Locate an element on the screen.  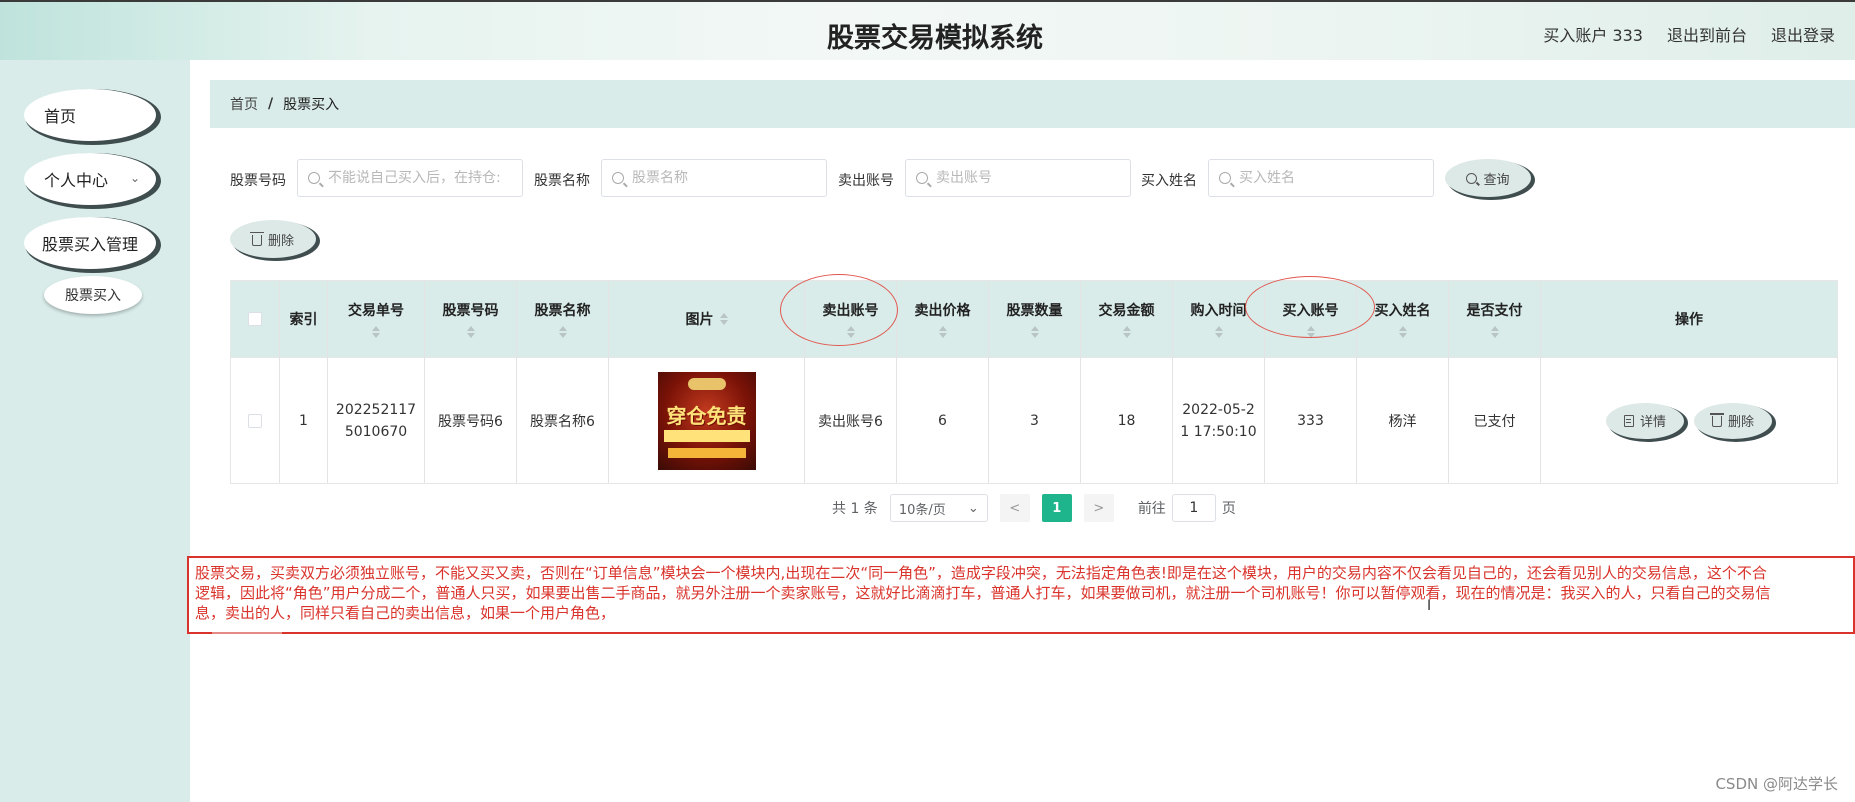
header-label: 股票号码 is located at coordinates (470, 311).